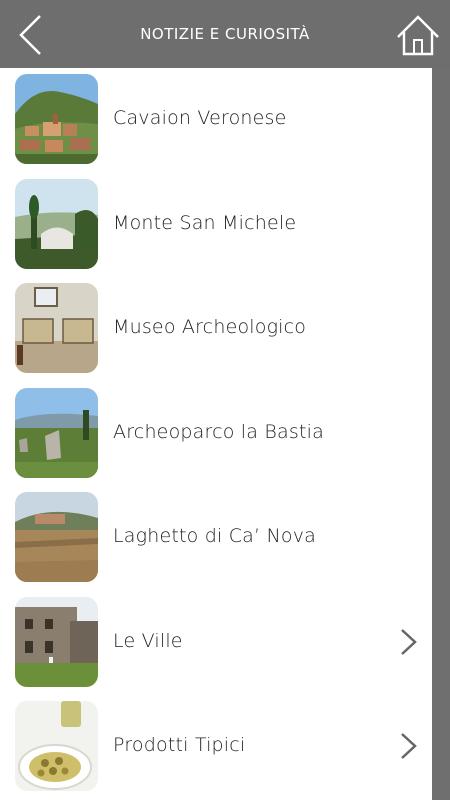  Describe the element at coordinates (56, 746) in the screenshot. I see `prodotti-tipici-photo` at that location.